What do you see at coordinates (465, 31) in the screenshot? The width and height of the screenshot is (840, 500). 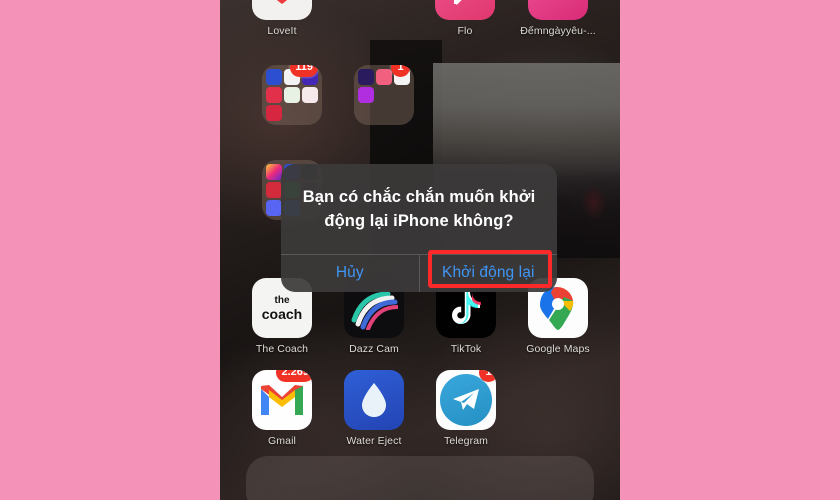 I see `app-label: Flo` at bounding box center [465, 31].